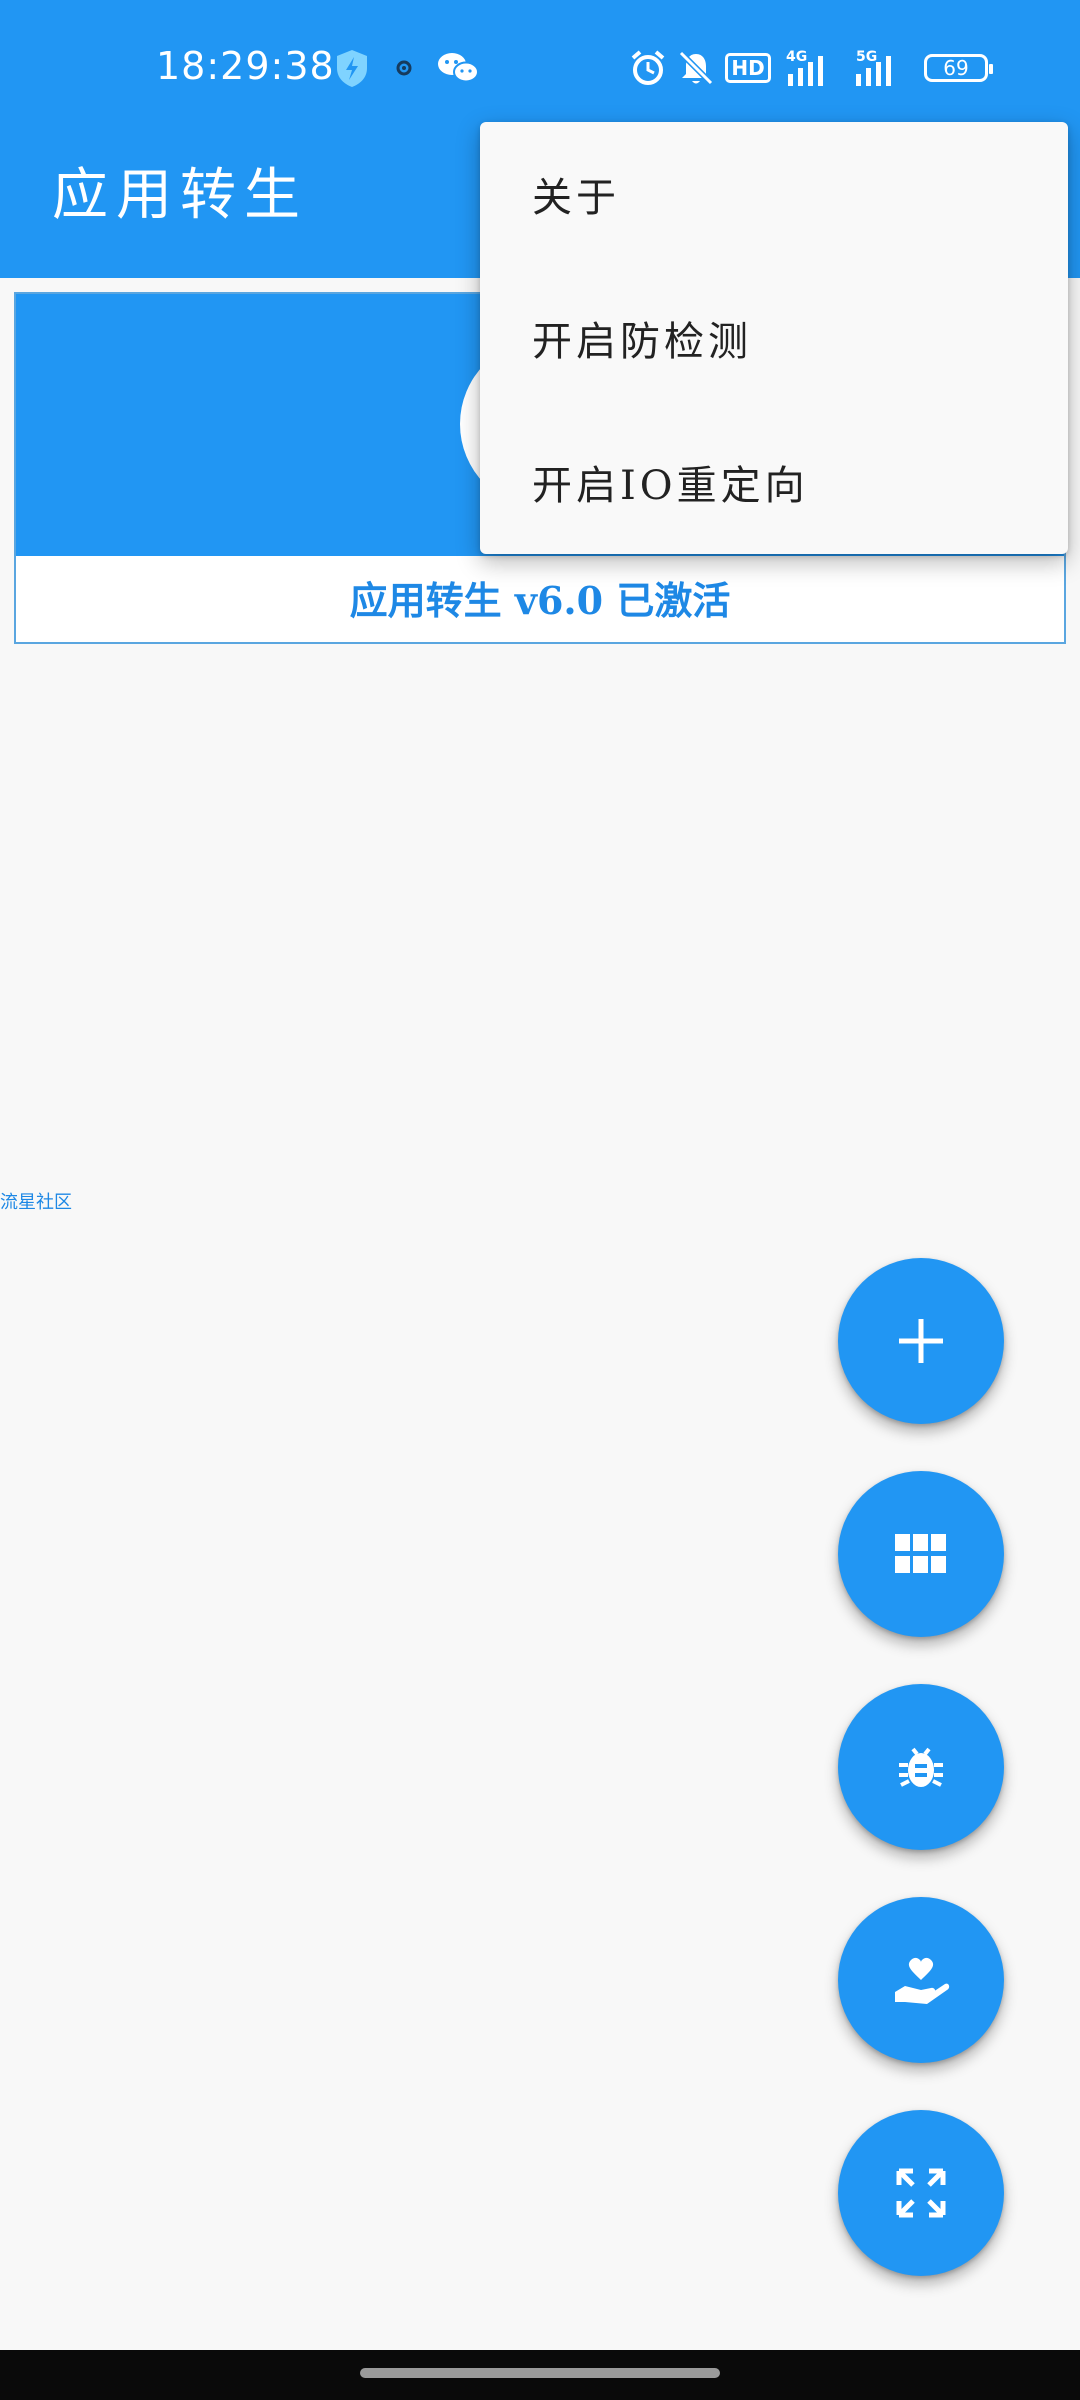 This screenshot has width=1080, height=2400. Describe the element at coordinates (458, 68) in the screenshot. I see `wechat-icon` at that location.